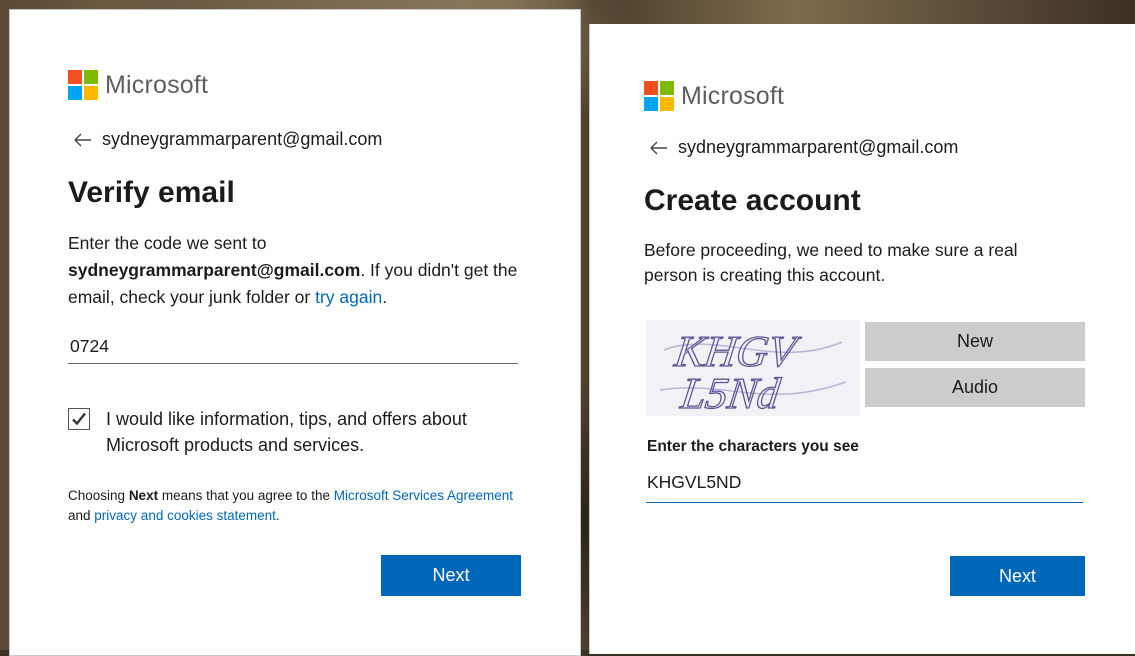 This screenshot has width=1135, height=656. I want to click on page-title: Verify email, so click(151, 192).